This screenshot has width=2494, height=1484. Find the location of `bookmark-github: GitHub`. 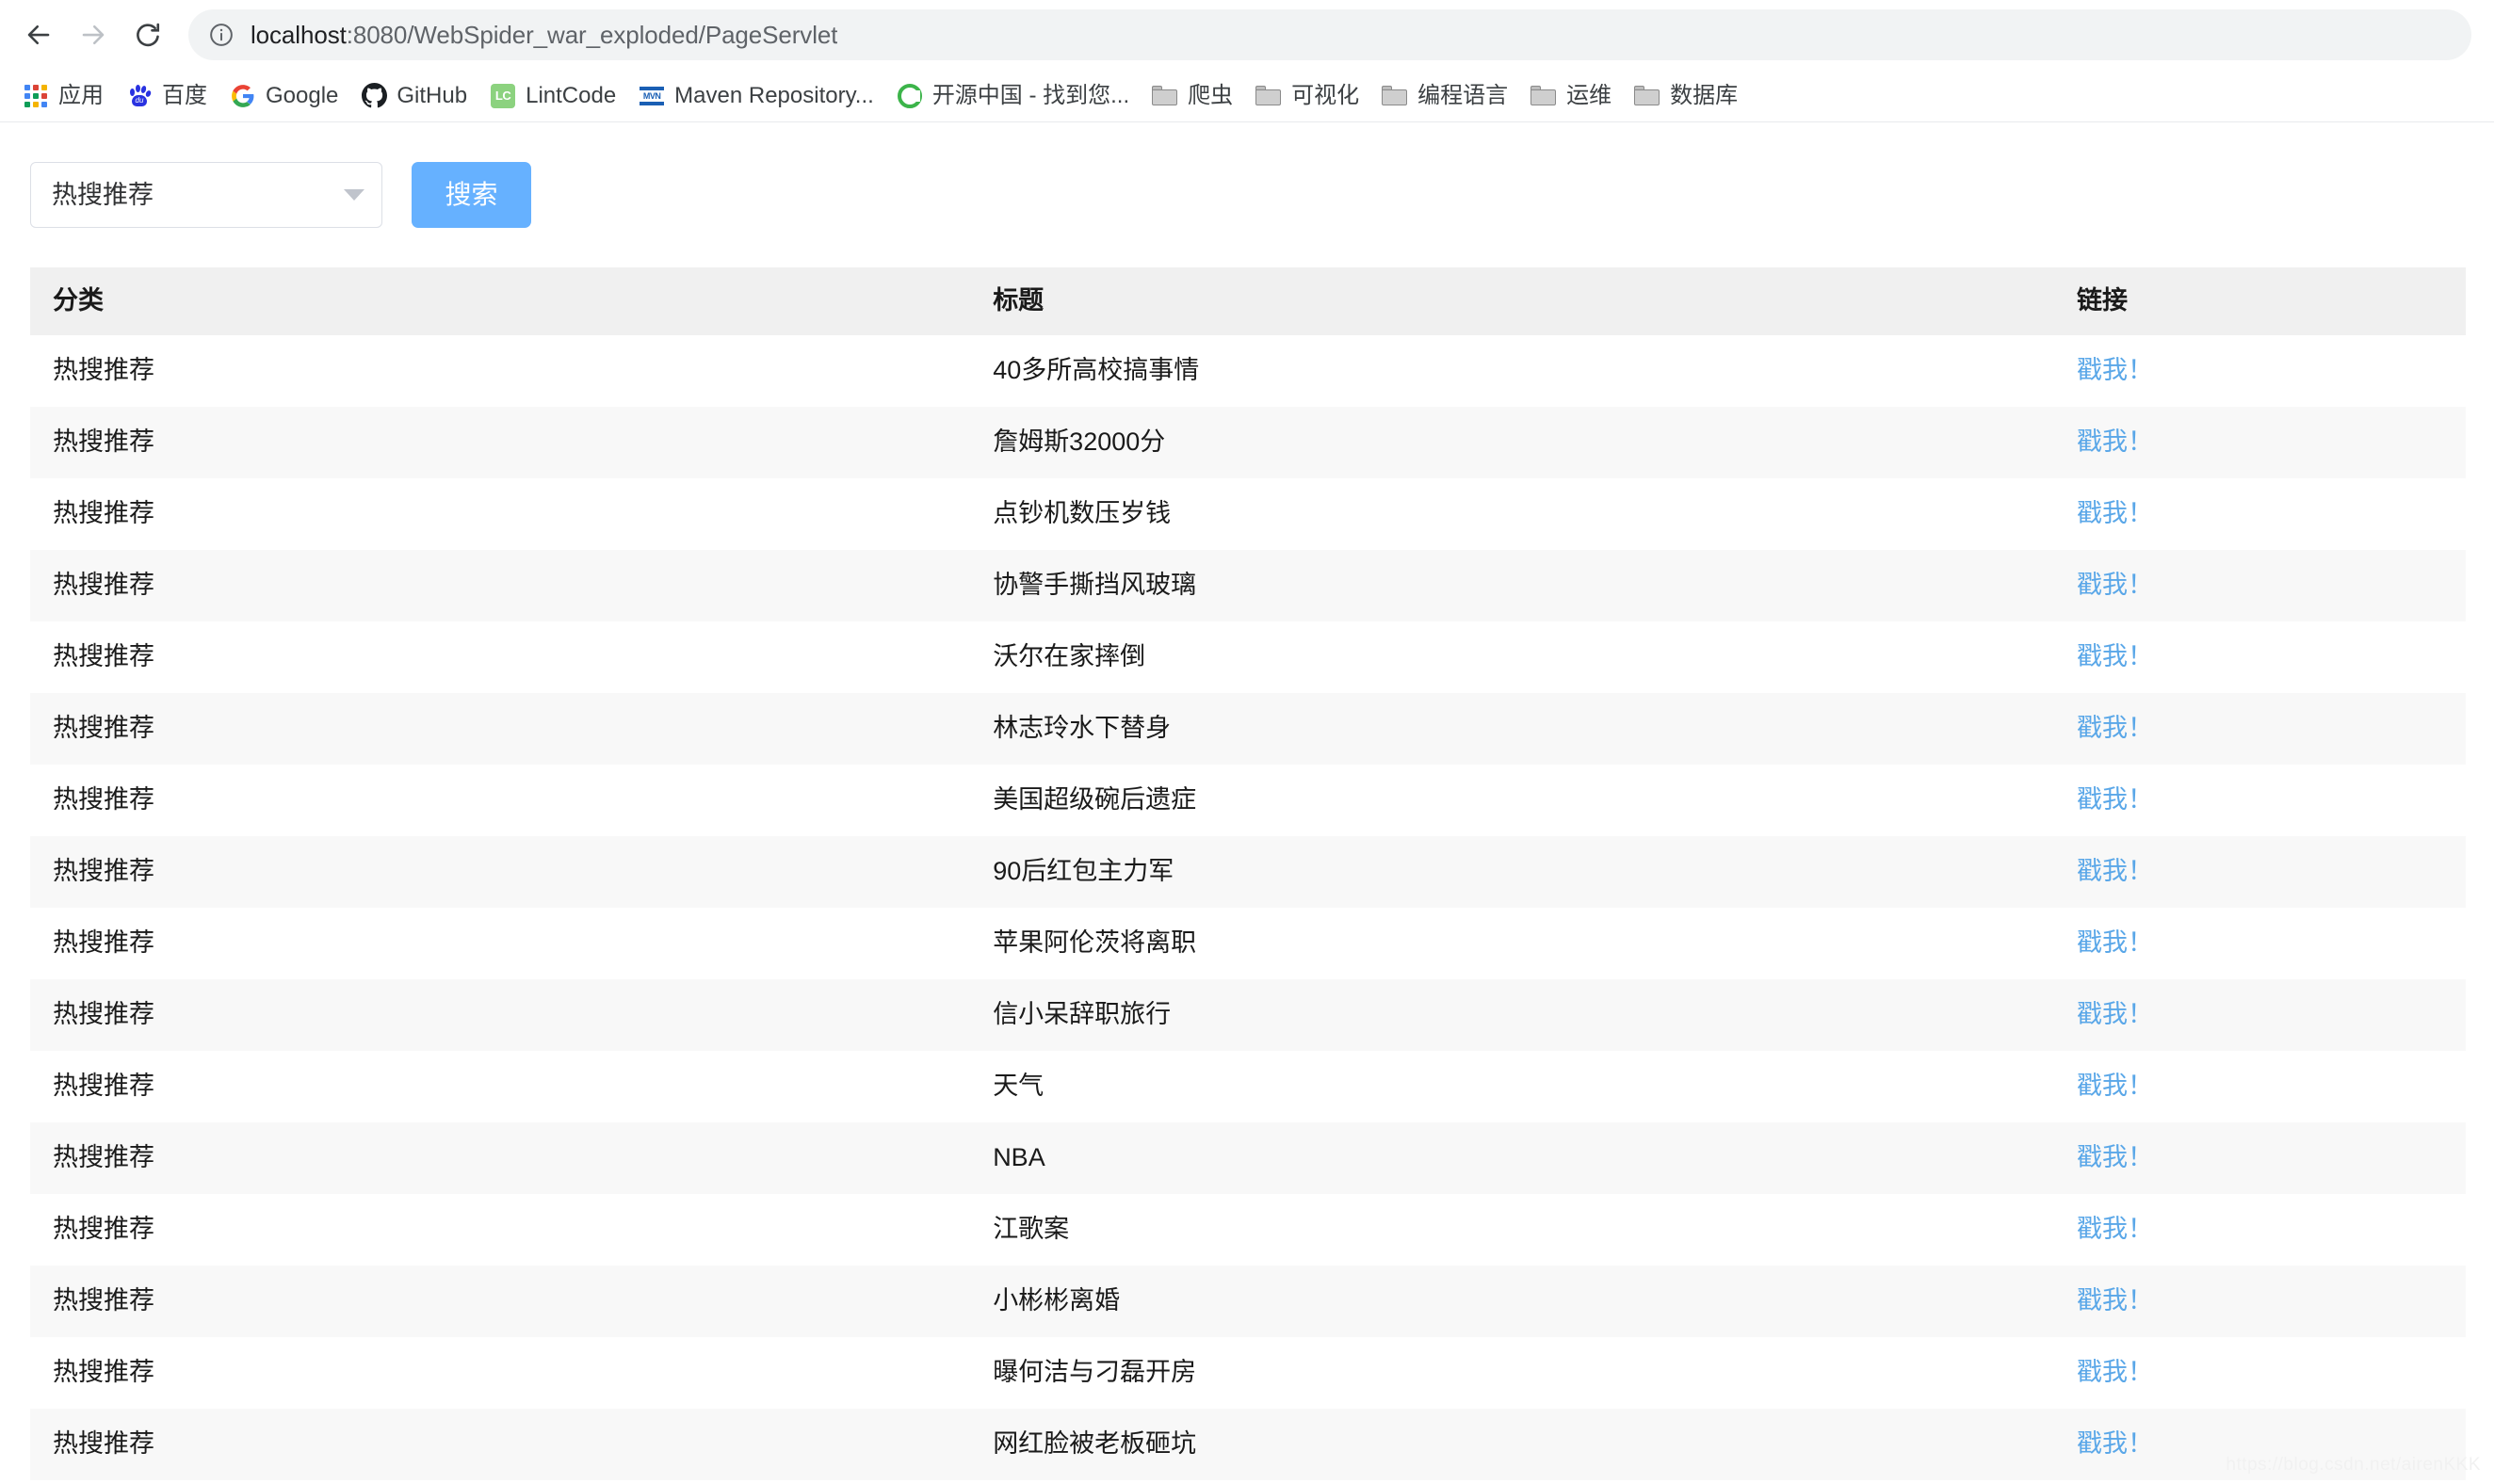

bookmark-github: GitHub is located at coordinates (414, 96).